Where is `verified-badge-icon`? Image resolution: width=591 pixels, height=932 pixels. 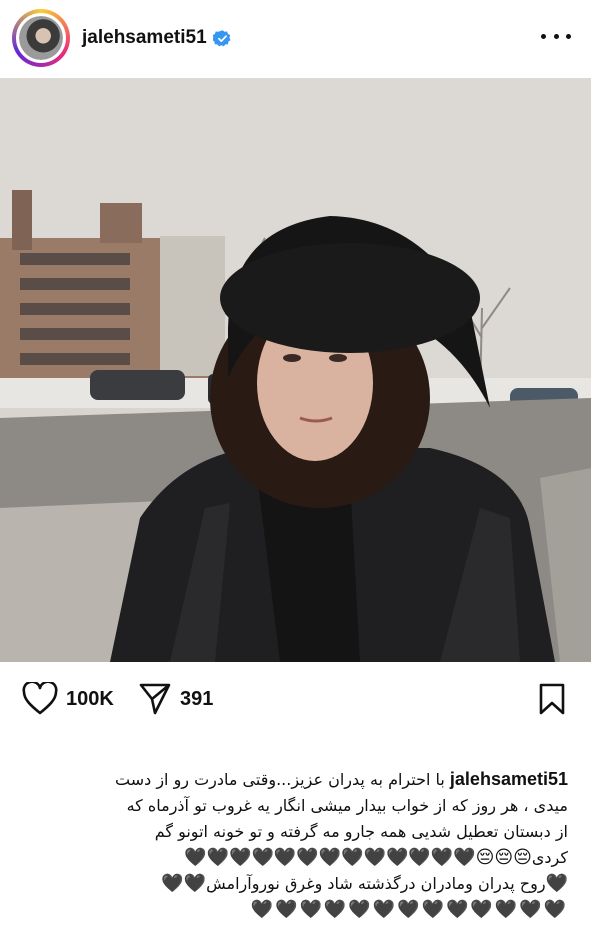 verified-badge-icon is located at coordinates (221, 37).